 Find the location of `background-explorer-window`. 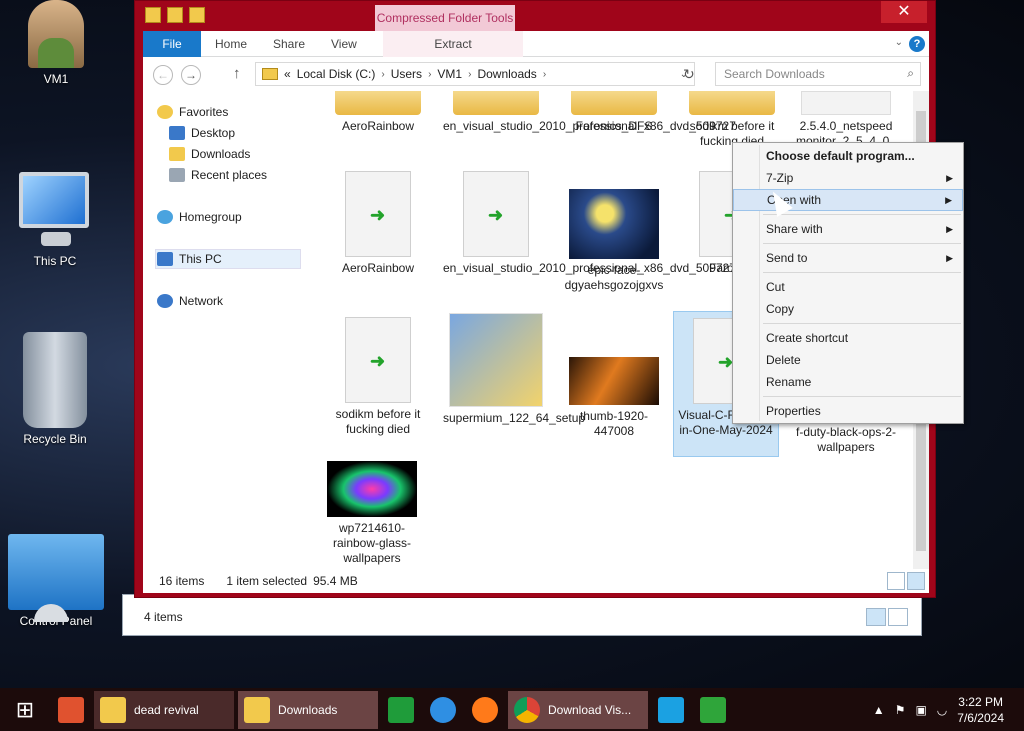

background-explorer-window is located at coordinates (522, 615).